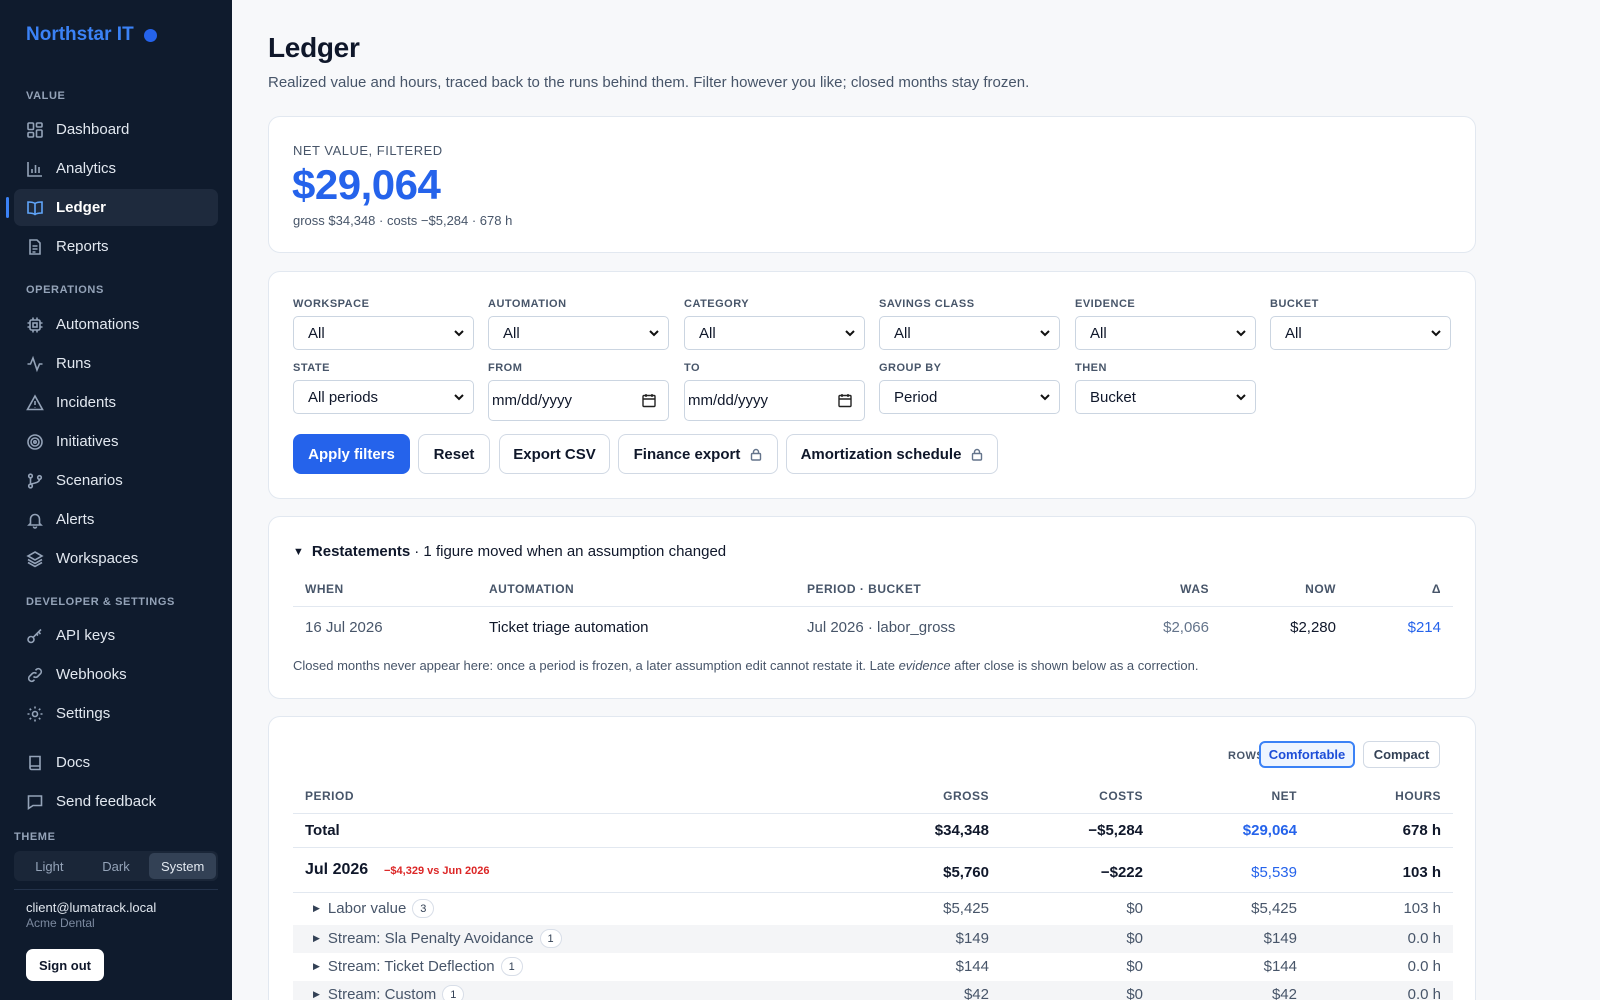 The height and width of the screenshot is (1000, 1600). I want to click on evidence-filter-label: EVIDENCE, so click(1105, 304).